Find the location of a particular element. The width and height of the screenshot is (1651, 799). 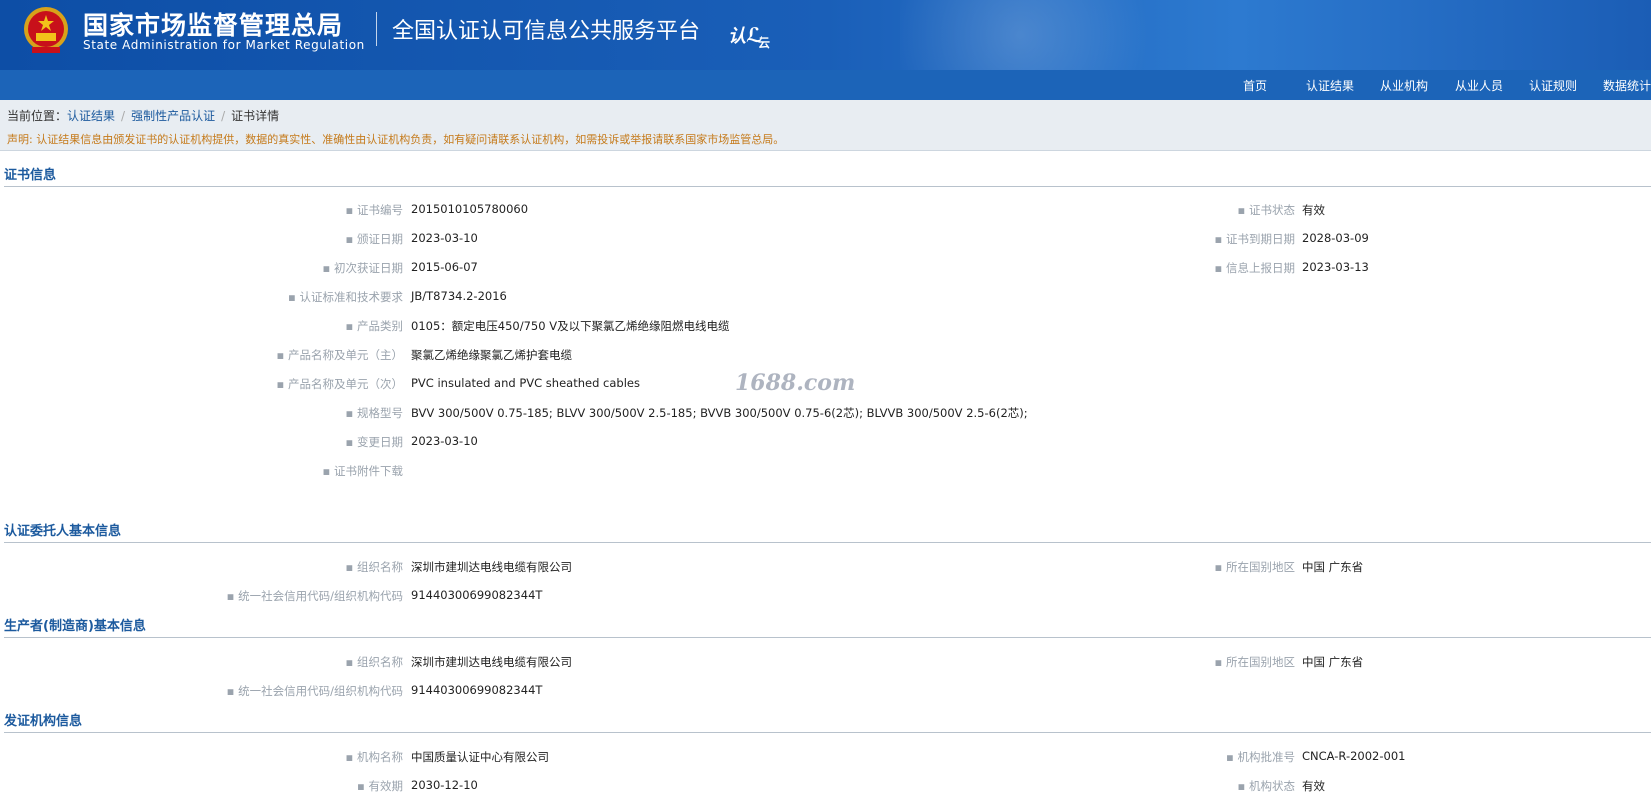

label-client-code: ▪ 统一社会信用代码/组织机构代码 is located at coordinates (314, 596).